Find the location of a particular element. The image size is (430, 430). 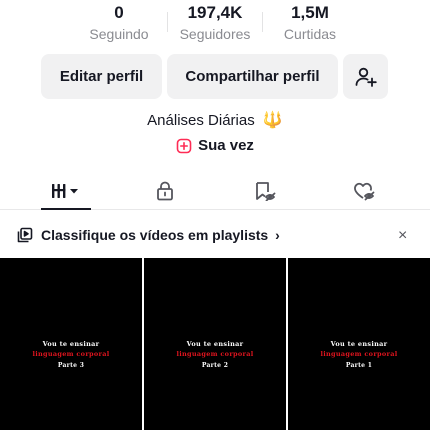

tab-liked is located at coordinates (364, 191).